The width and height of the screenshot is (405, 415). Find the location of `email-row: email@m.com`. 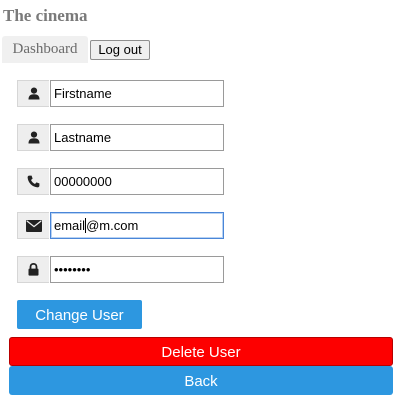

email-row: email@m.com is located at coordinates (122, 225).